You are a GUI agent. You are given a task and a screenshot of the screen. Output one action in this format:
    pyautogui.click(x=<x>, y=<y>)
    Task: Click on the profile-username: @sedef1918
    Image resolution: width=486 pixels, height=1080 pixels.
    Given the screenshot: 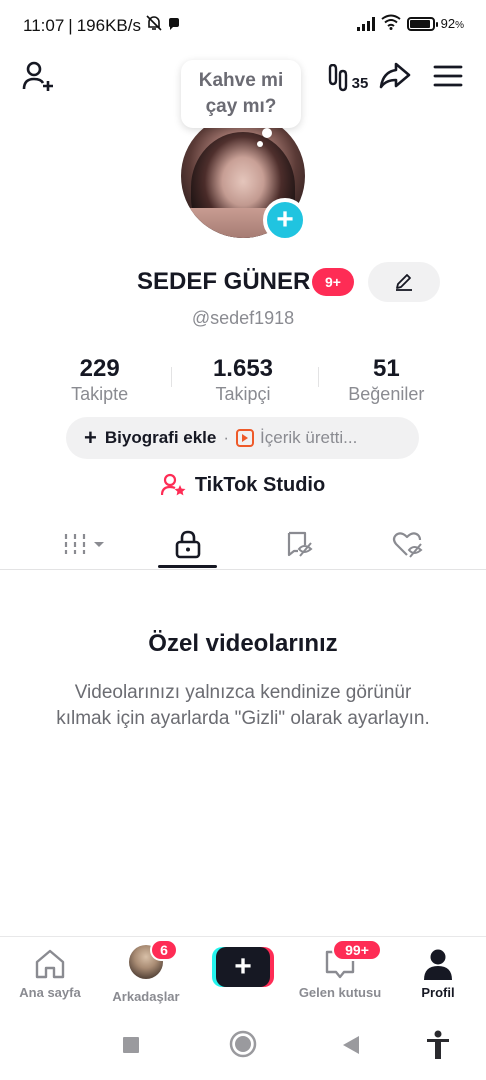 What is the action you would take?
    pyautogui.click(x=243, y=318)
    